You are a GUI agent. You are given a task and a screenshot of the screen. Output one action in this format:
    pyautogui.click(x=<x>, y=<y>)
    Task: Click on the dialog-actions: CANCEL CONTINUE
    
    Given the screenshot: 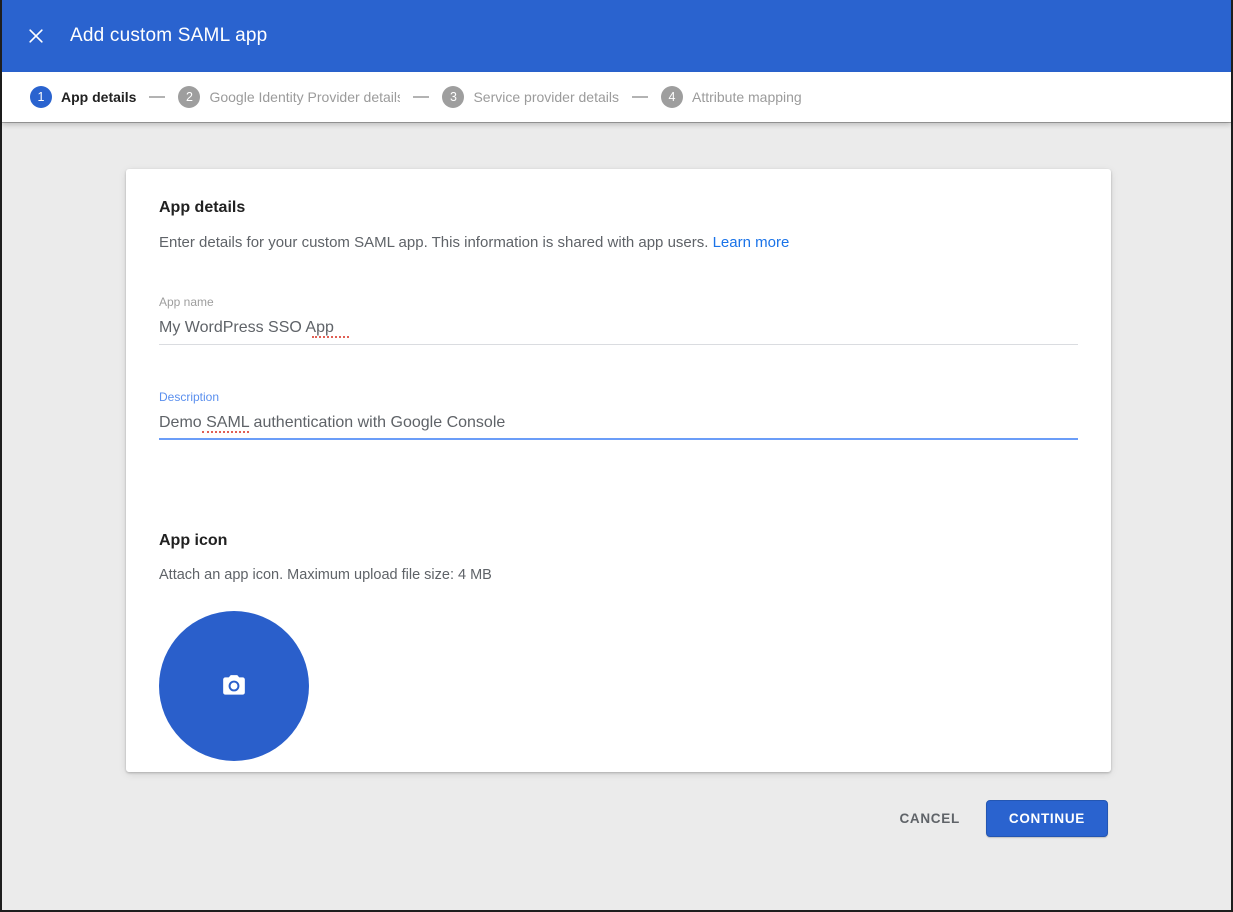 What is the action you would take?
    pyautogui.click(x=555, y=818)
    